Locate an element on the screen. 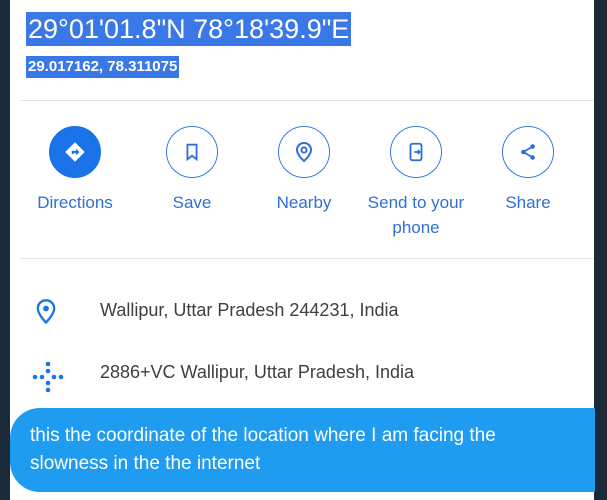 This screenshot has width=607, height=500. coordinates-dms: 29°01'01.8"N 78°18'39.9"E is located at coordinates (189, 29).